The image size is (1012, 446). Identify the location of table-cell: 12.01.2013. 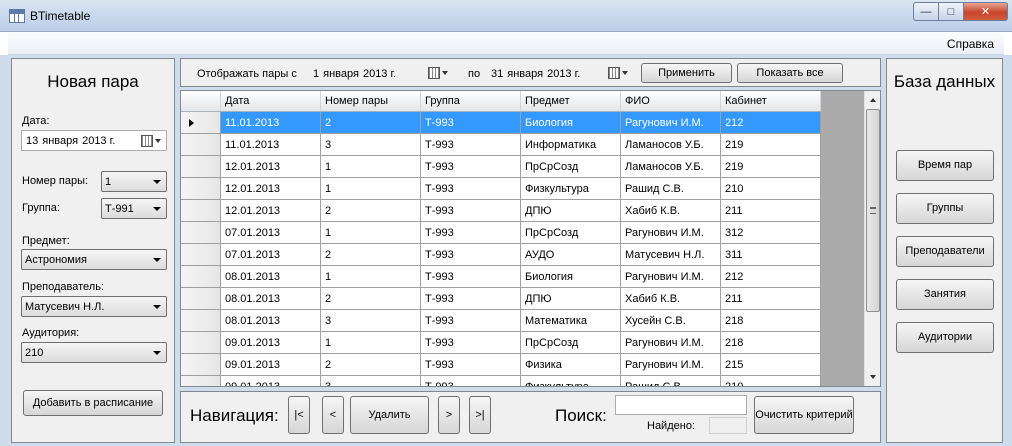
(271, 211).